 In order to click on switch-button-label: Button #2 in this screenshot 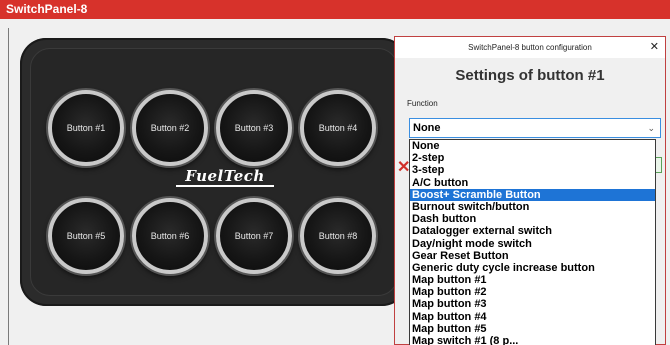, I will do `click(170, 128)`.